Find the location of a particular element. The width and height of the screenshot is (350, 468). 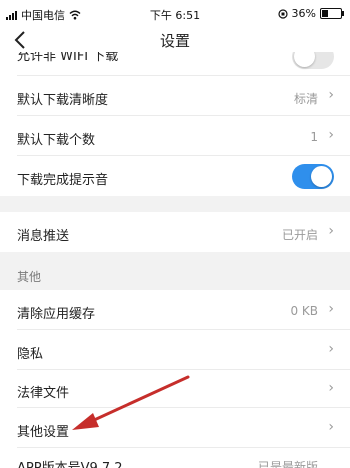

sound-label: 下载完成提示音 is located at coordinates (63, 180).